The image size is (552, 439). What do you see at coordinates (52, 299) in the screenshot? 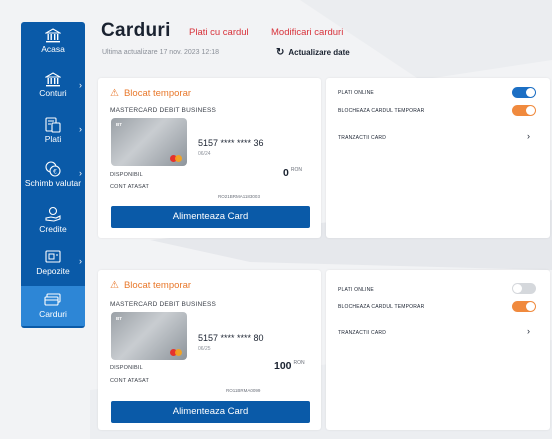
I see `card-icon` at bounding box center [52, 299].